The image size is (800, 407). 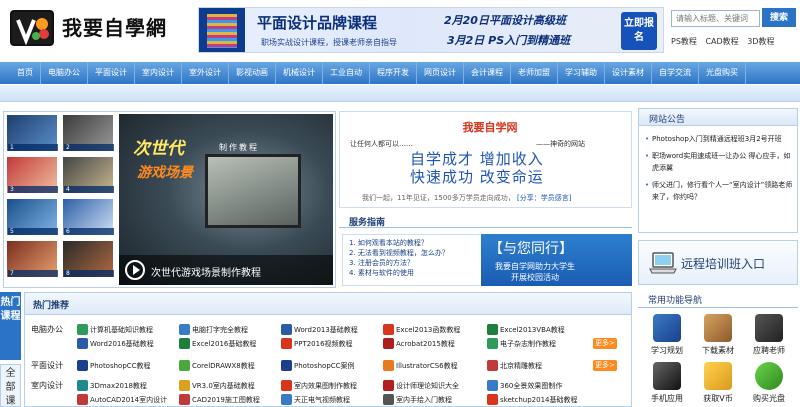 What do you see at coordinates (346, 73) in the screenshot?
I see `nav-item-automation: 工业自动` at bounding box center [346, 73].